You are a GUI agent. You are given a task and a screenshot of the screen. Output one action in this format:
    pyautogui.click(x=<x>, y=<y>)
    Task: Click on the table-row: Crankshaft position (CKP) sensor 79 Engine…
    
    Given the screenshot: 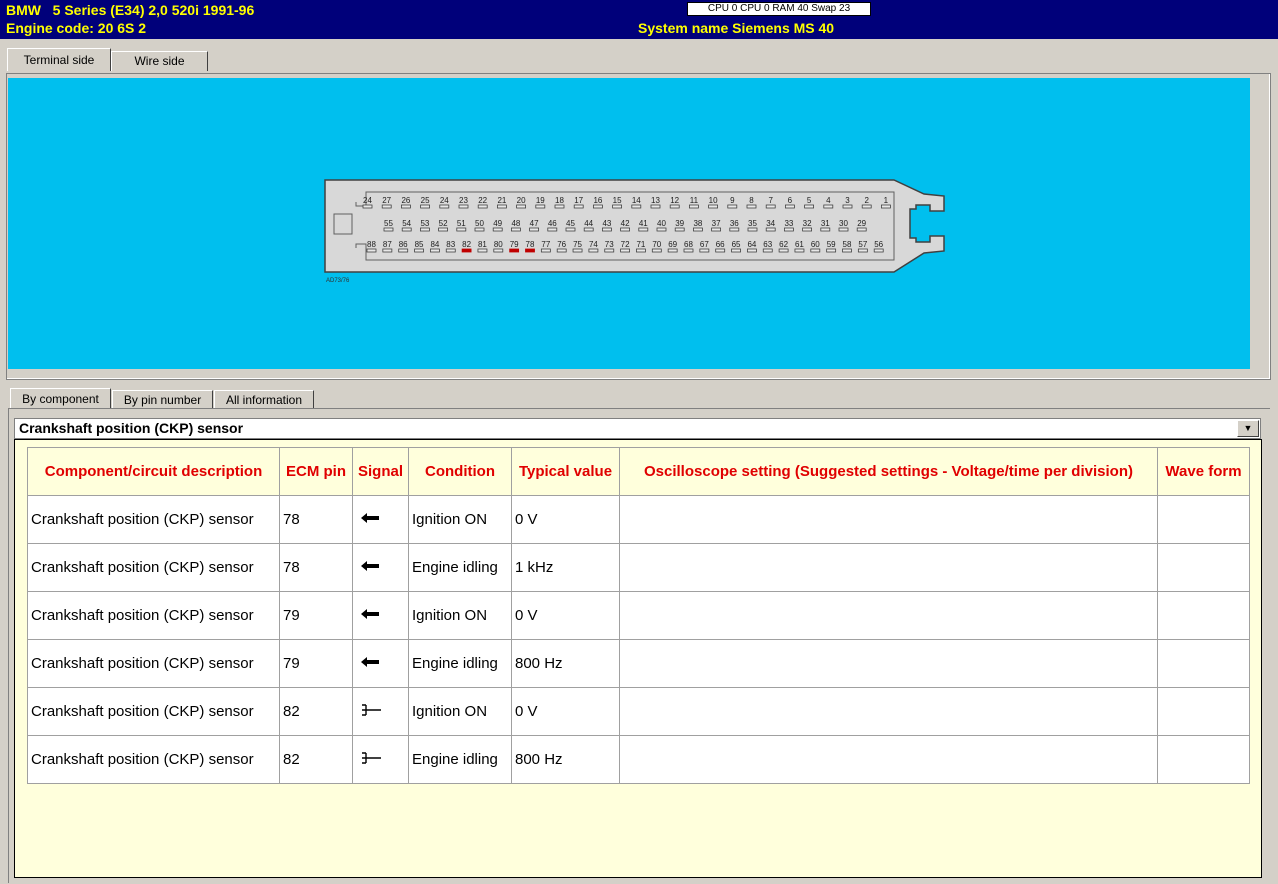 What is the action you would take?
    pyautogui.click(x=638, y=664)
    